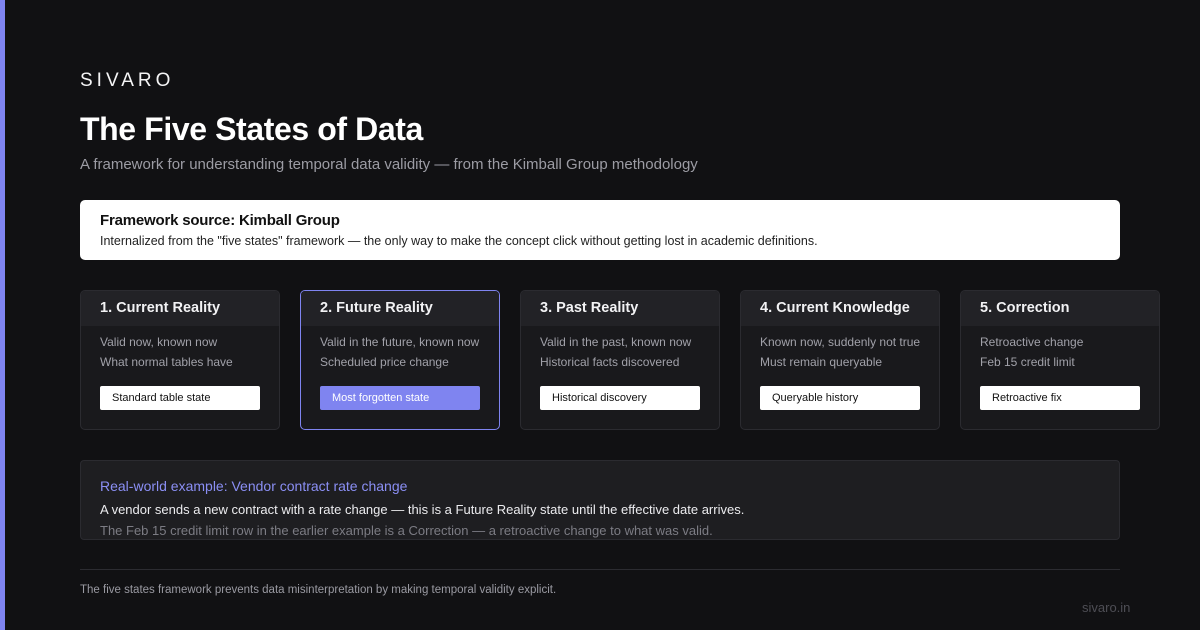 The width and height of the screenshot is (1200, 630). What do you see at coordinates (620, 398) in the screenshot?
I see `state-card-tag: Historical discovery` at bounding box center [620, 398].